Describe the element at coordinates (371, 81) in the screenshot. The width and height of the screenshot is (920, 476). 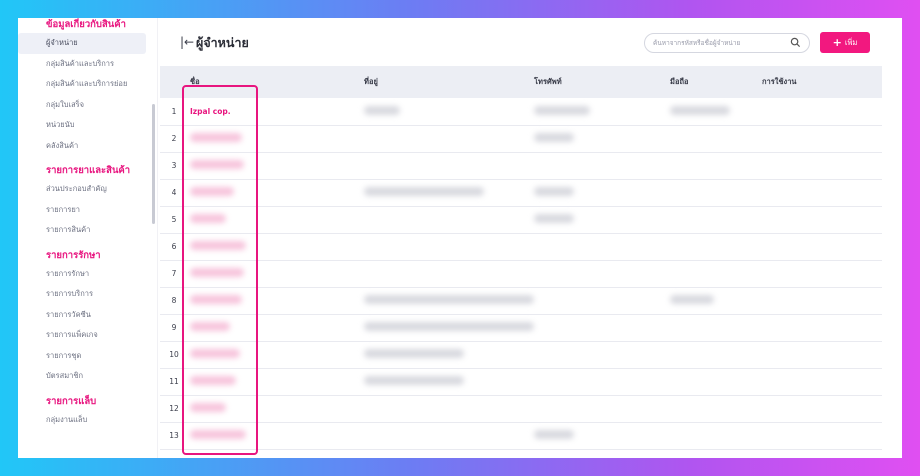
I see `col-address: ที่อยู่` at that location.